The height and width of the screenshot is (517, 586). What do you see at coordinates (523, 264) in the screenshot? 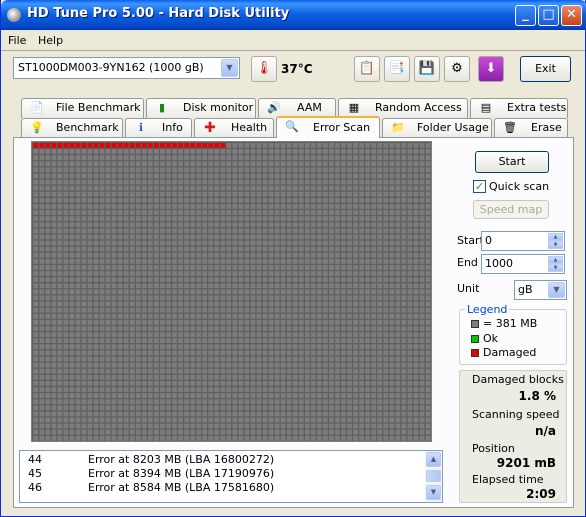
I see `end-field: 1000 ▲ ▼` at bounding box center [523, 264].